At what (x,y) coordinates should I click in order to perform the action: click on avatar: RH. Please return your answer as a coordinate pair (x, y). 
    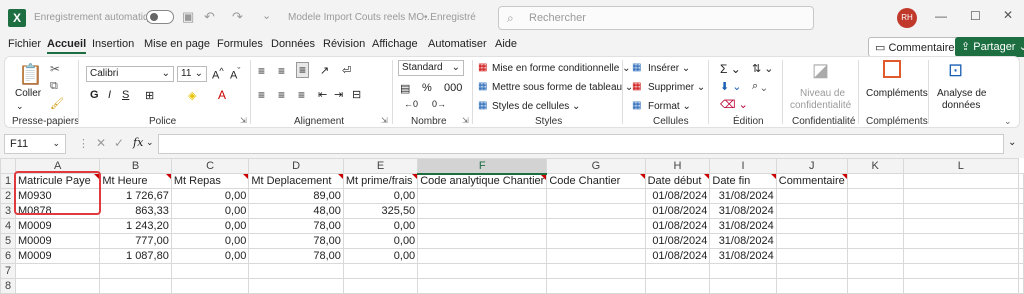
    Looking at the image, I should click on (907, 18).